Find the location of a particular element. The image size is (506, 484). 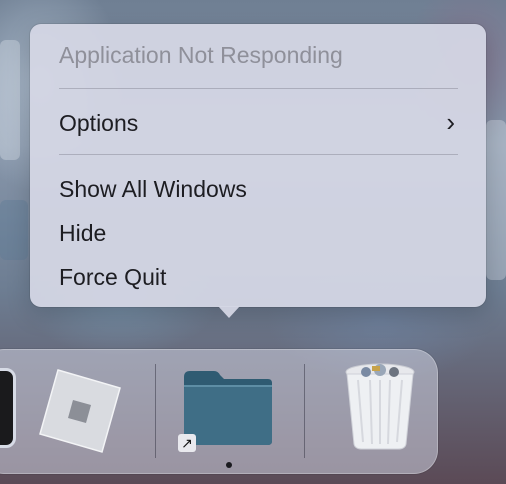

chevron-right-icon: › is located at coordinates (450, 122).